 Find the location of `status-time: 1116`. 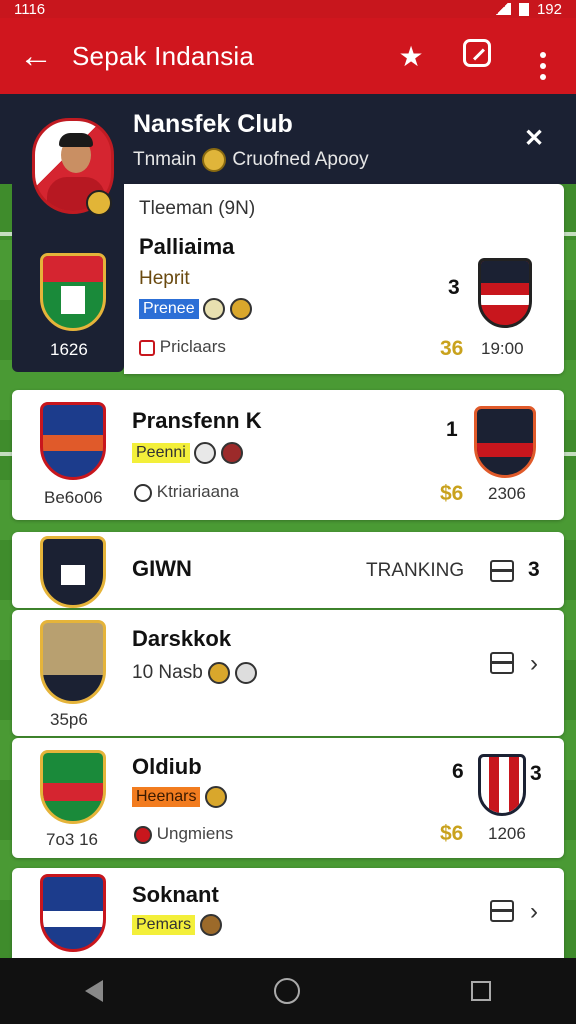

status-time: 1116 is located at coordinates (30, 9).